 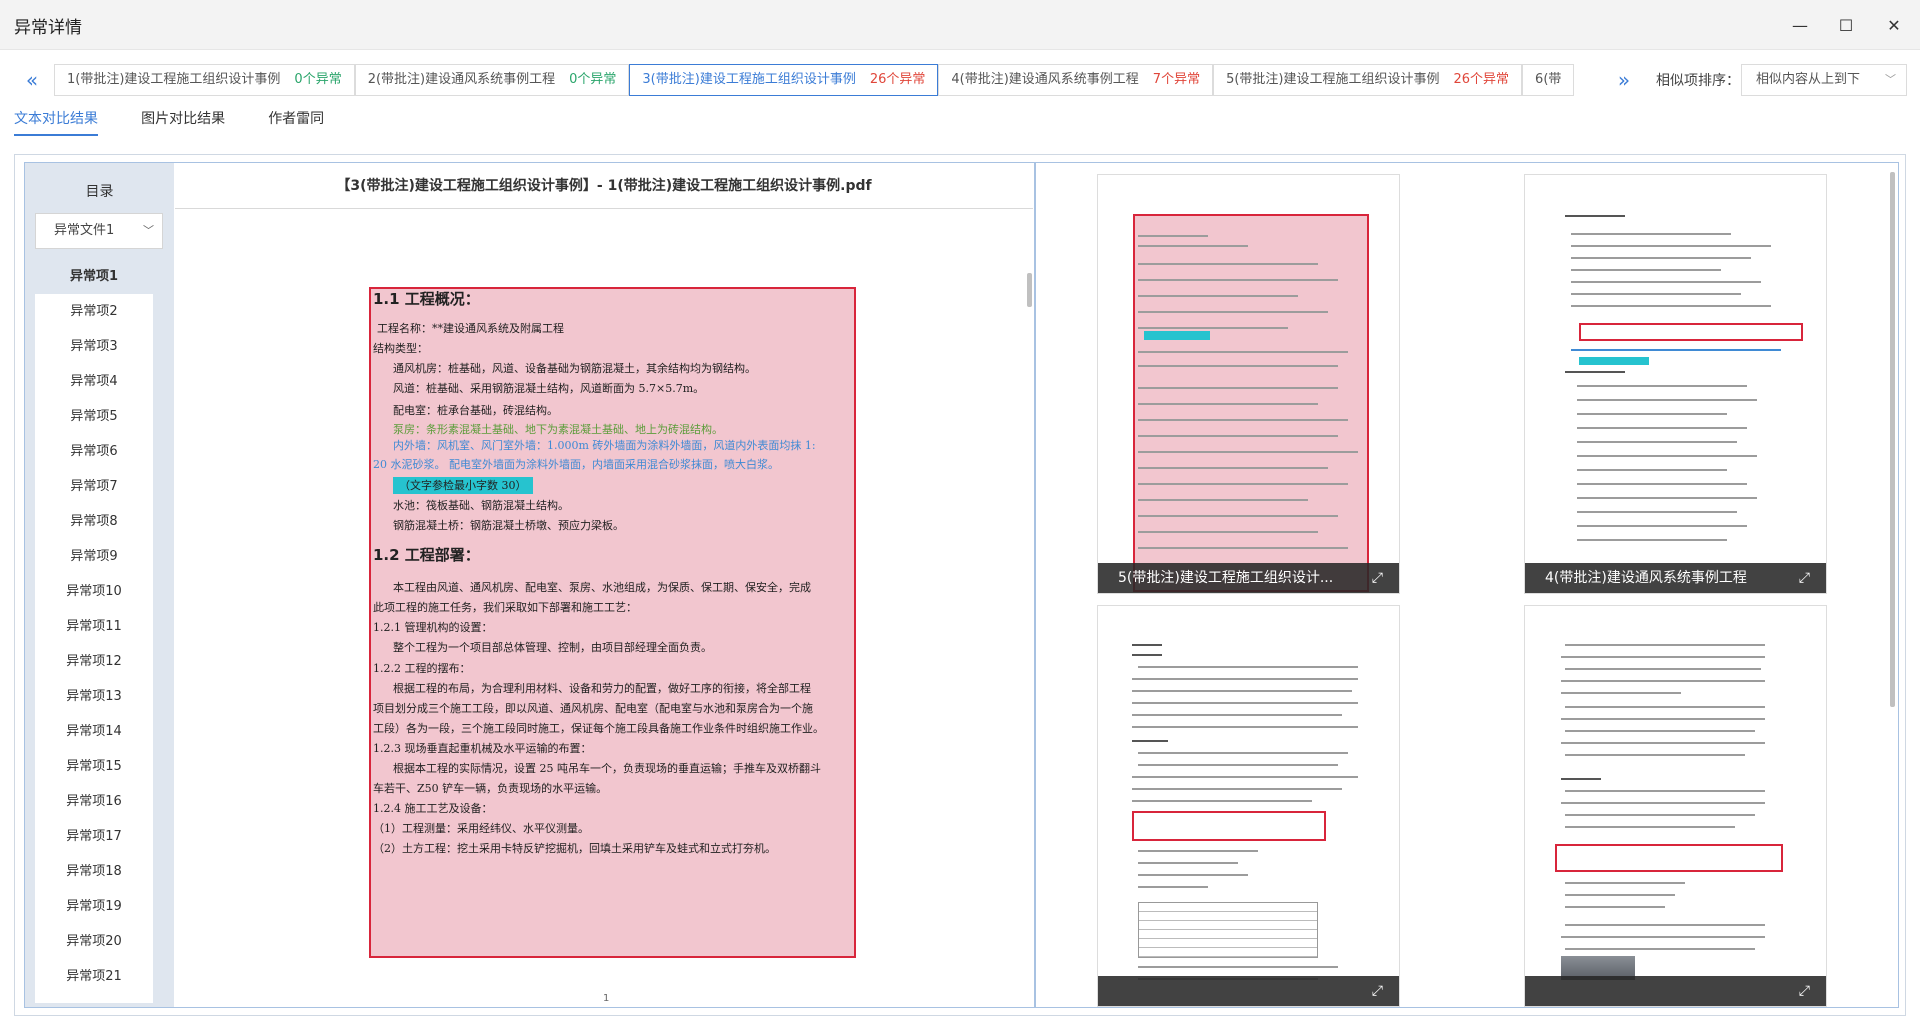 I want to click on tab-count: 7个异常, so click(x=1176, y=79).